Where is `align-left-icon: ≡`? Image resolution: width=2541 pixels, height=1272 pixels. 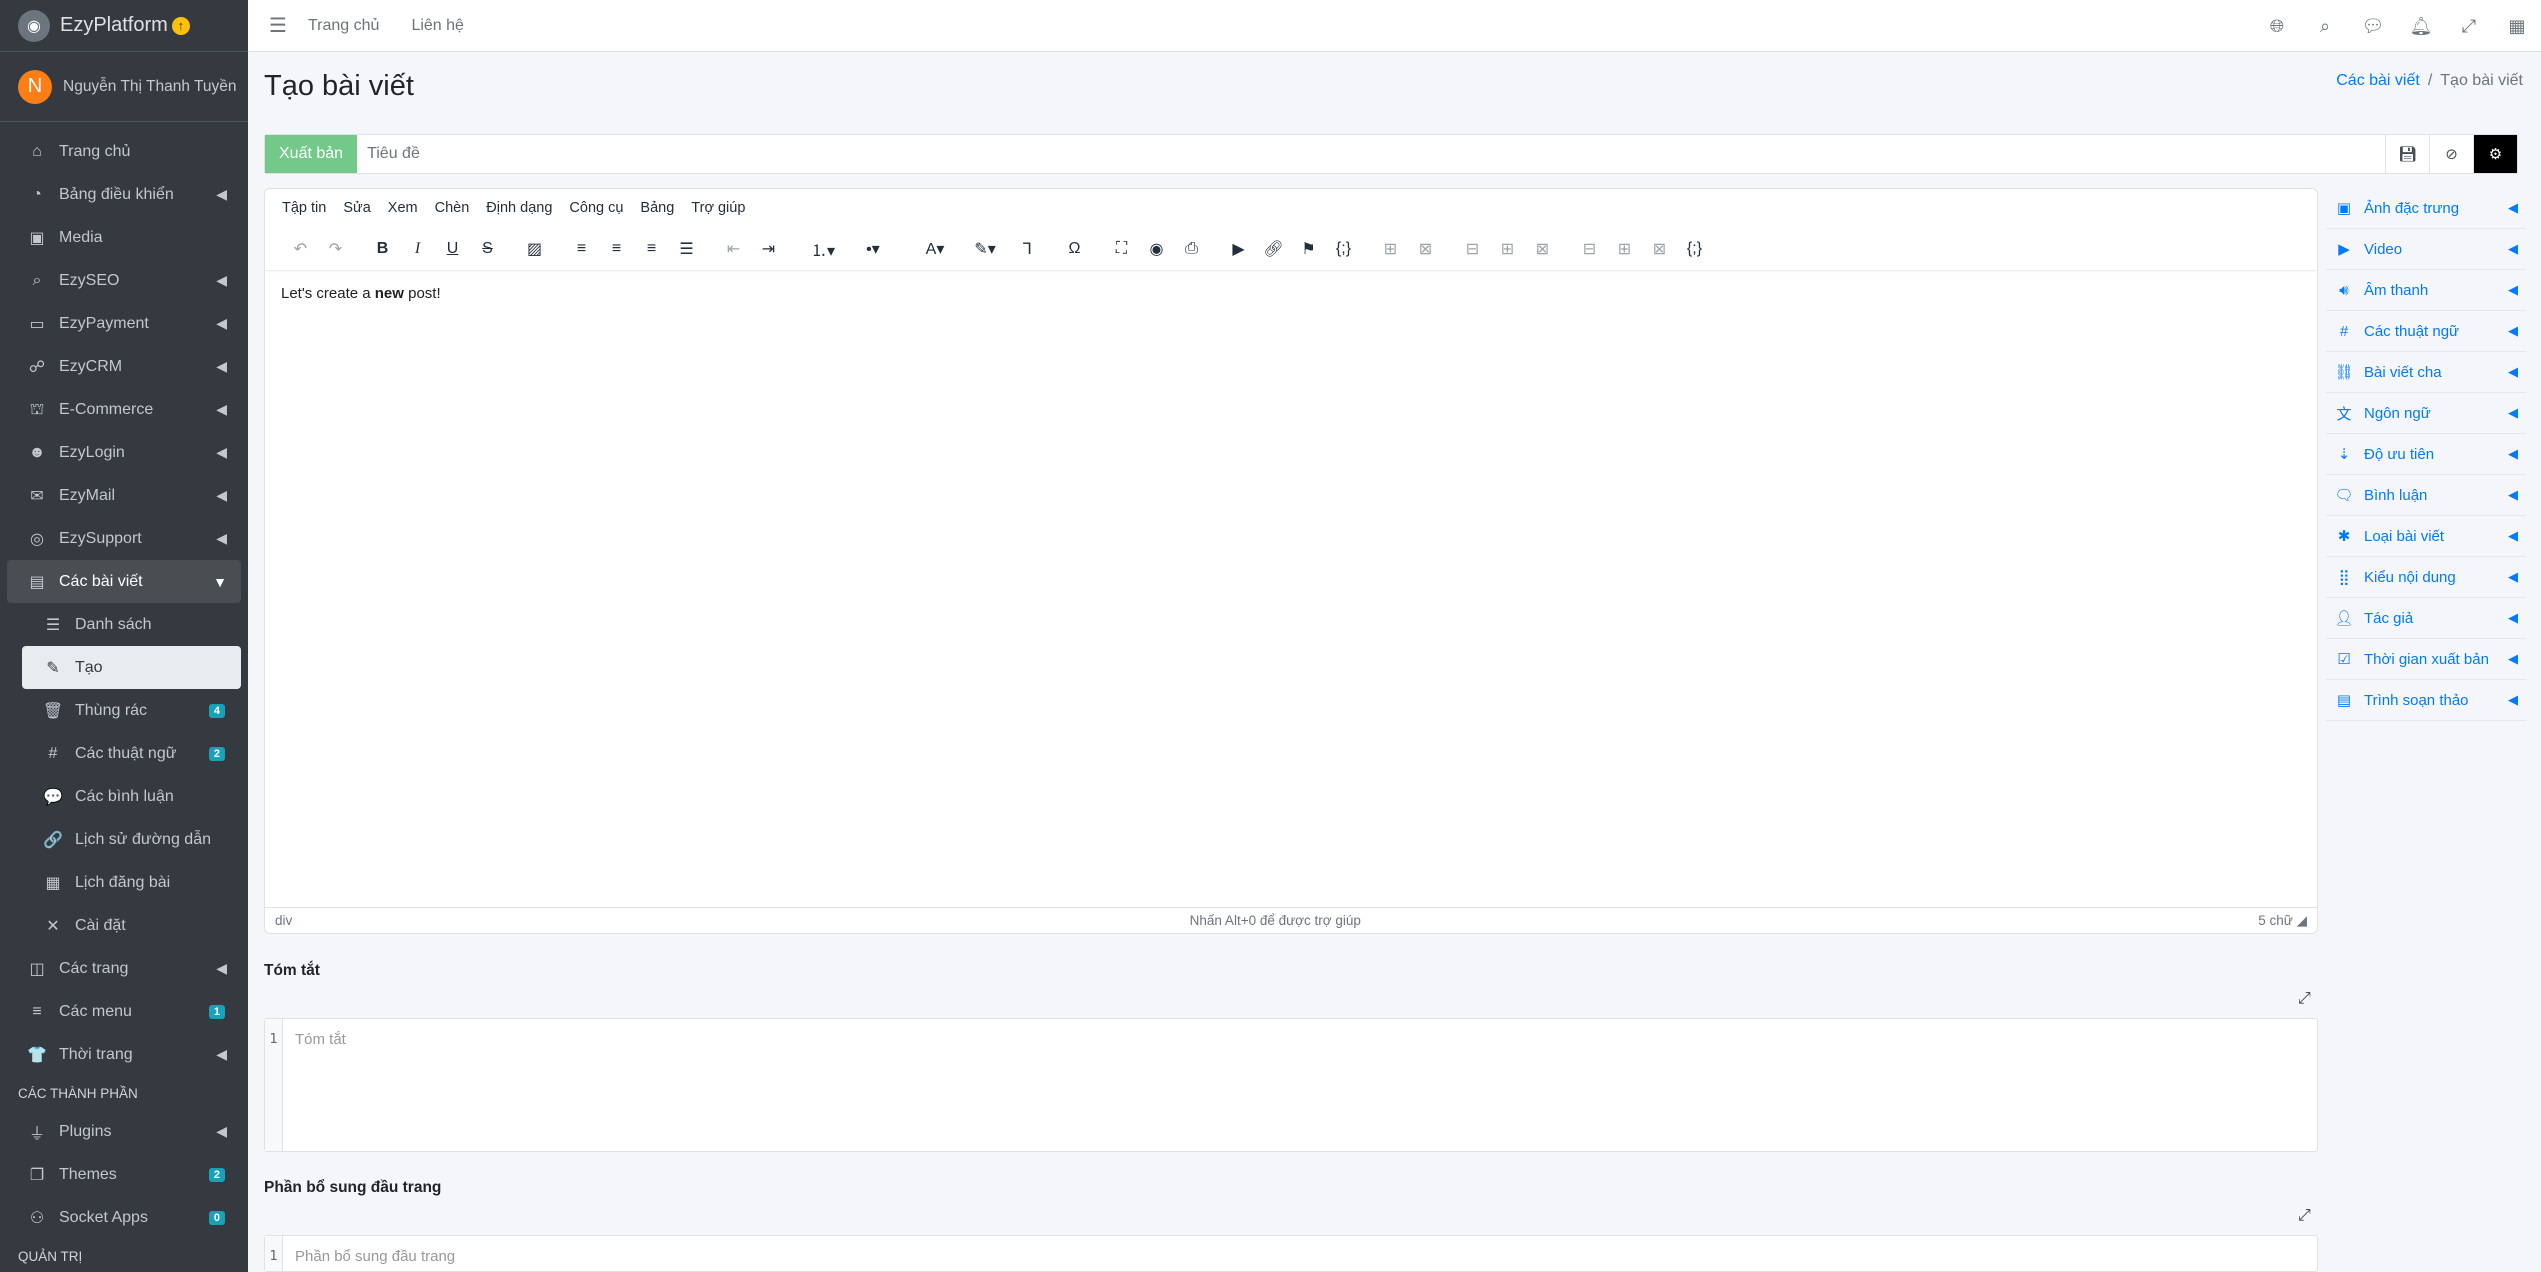
align-left-icon: ≡ is located at coordinates (581, 249).